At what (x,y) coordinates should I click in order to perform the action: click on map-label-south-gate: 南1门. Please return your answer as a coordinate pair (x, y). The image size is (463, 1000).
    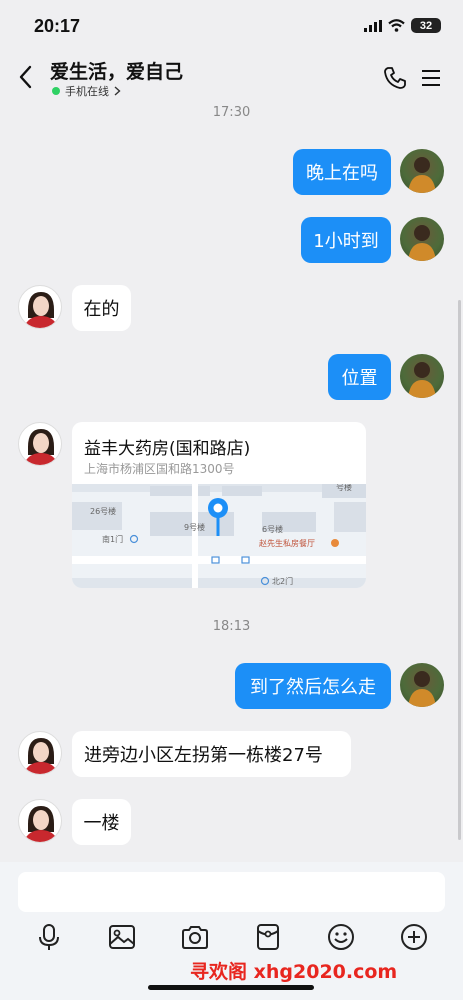
    Looking at the image, I should click on (112, 539).